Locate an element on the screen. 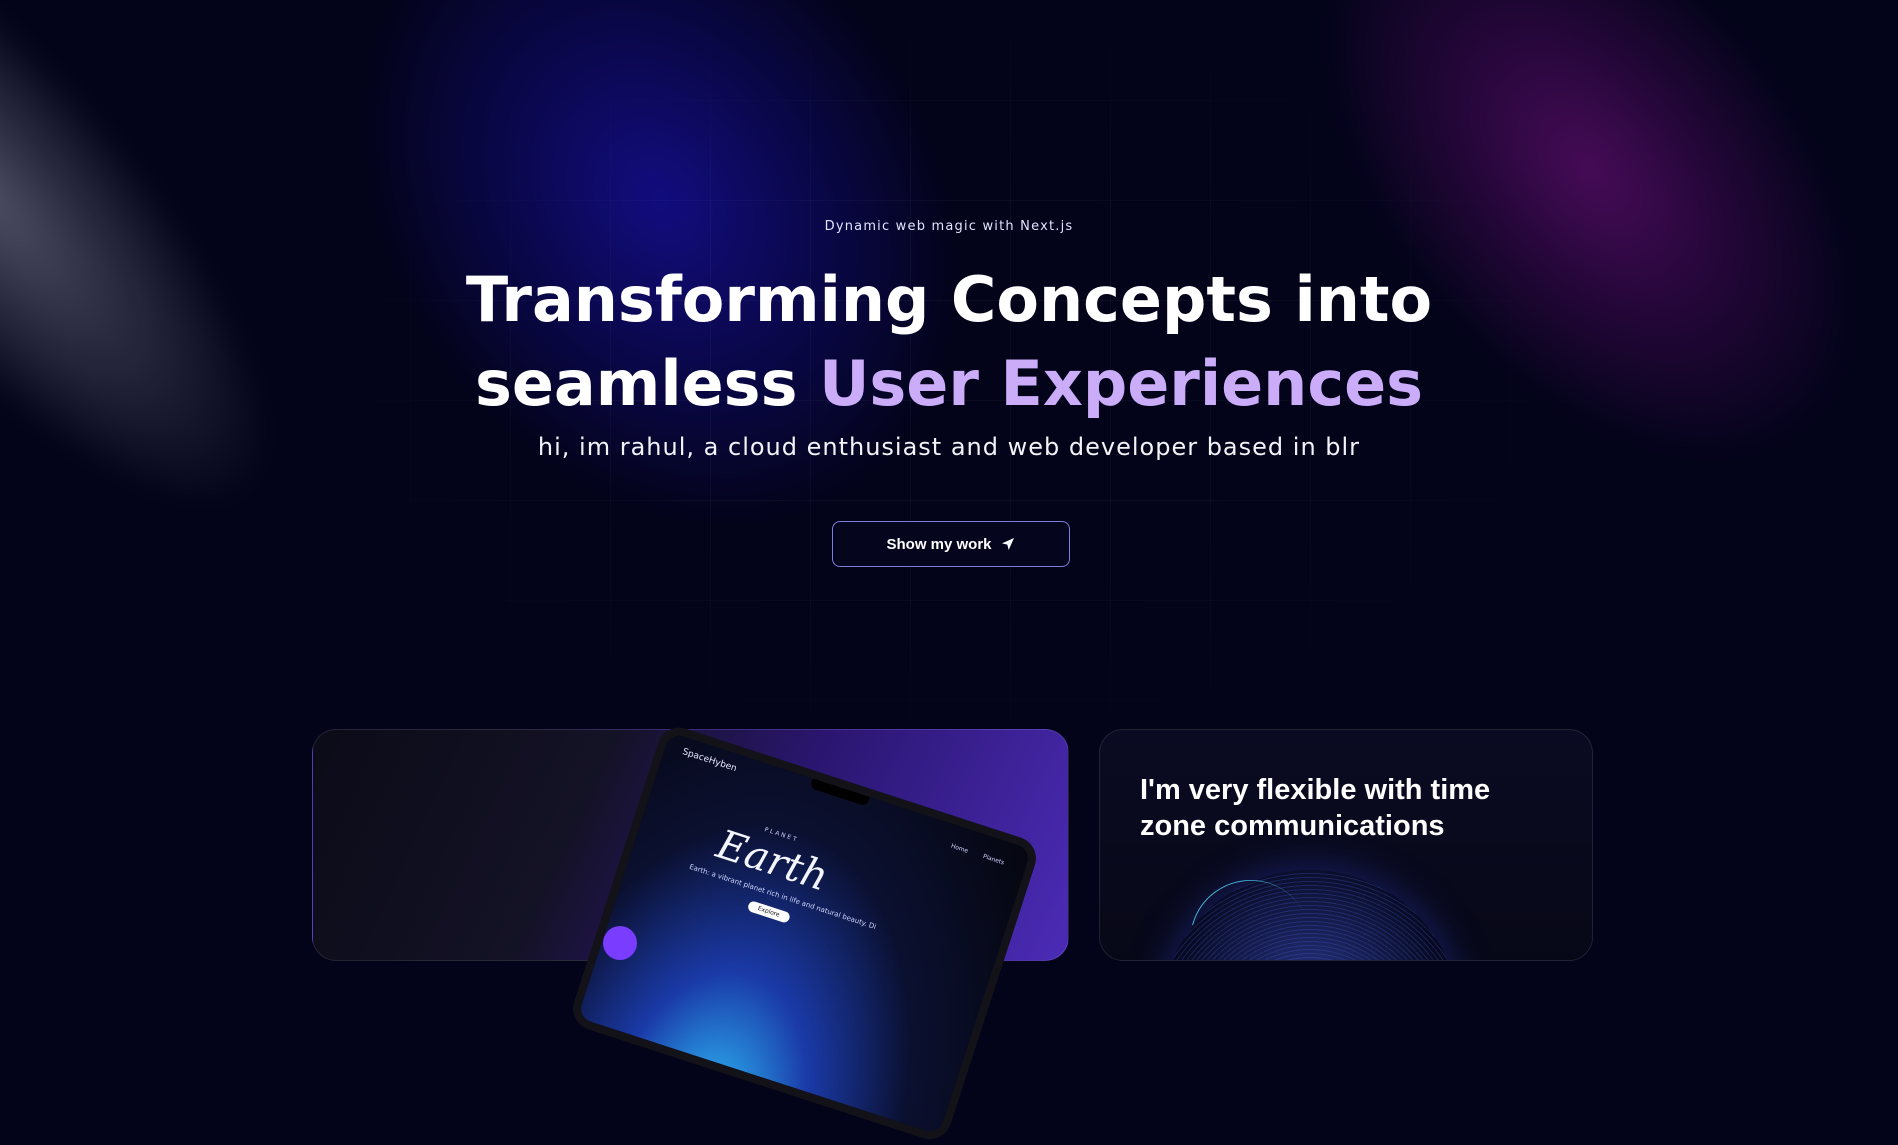 The image size is (1898, 1145). headline-line-1: Transforming Concepts into is located at coordinates (949, 299).